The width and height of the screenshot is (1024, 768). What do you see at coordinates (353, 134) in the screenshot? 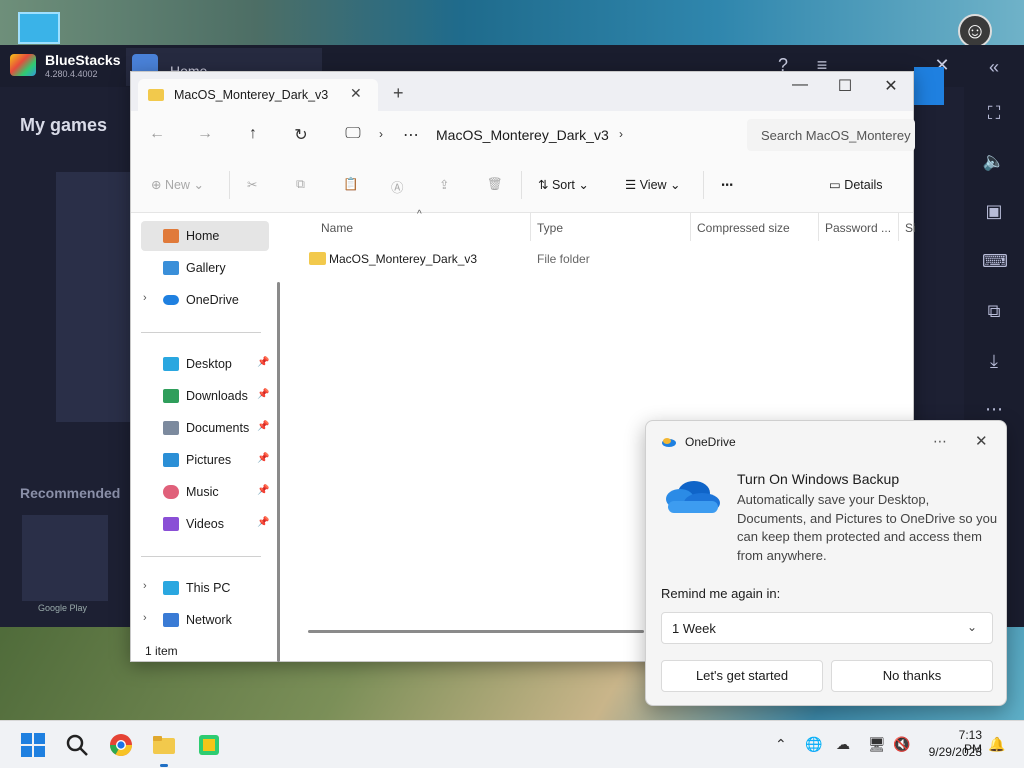
I see `this-pc-icon: 🖵` at bounding box center [353, 134].